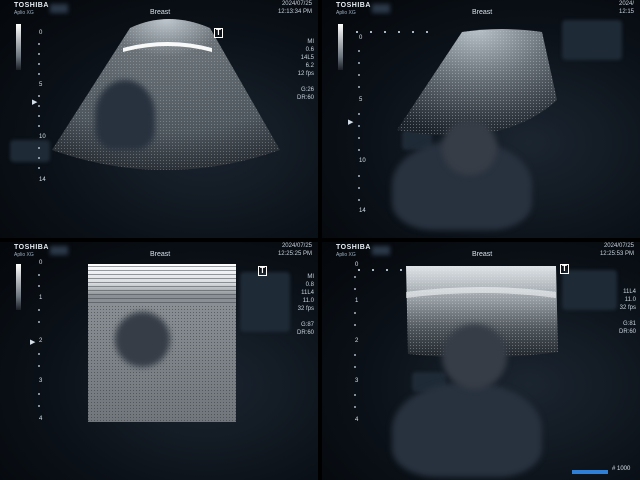  I want to click on depth-label: 3, so click(41, 381).